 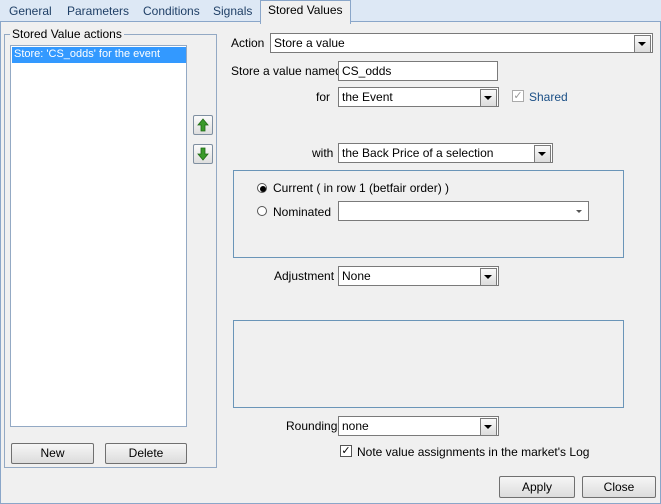 What do you see at coordinates (309, 43) in the screenshot?
I see `action-value: Store a value` at bounding box center [309, 43].